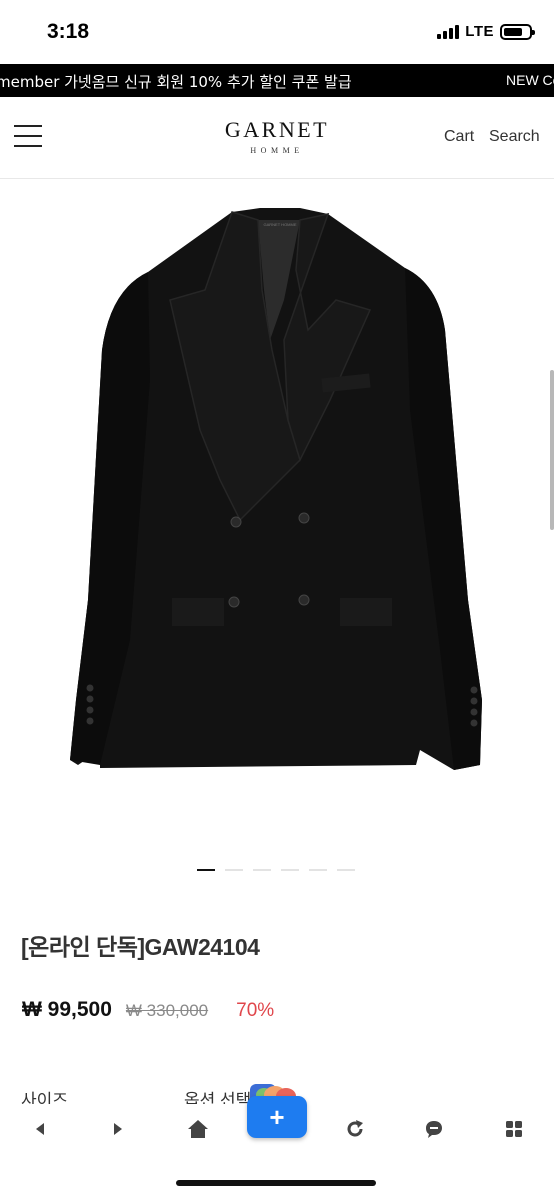 This screenshot has width=554, height=1200. I want to click on status-time: 3:18, so click(68, 31).